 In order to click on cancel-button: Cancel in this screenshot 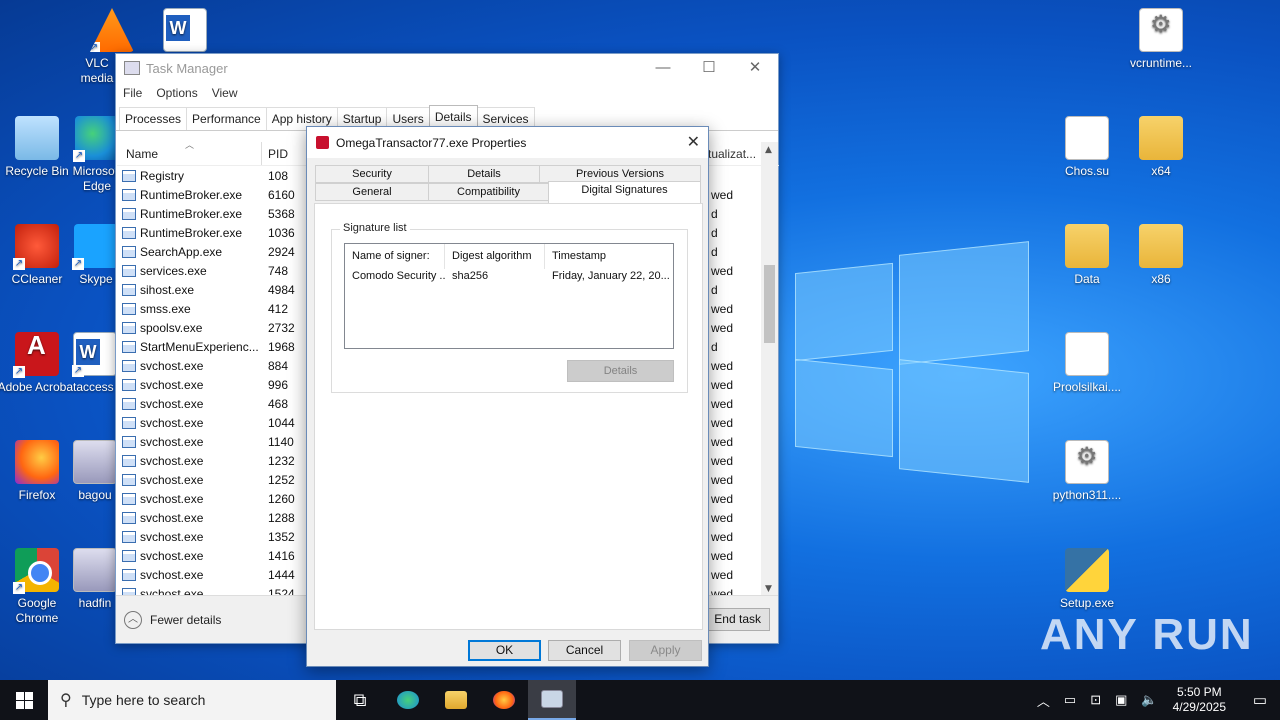, I will do `click(584, 650)`.